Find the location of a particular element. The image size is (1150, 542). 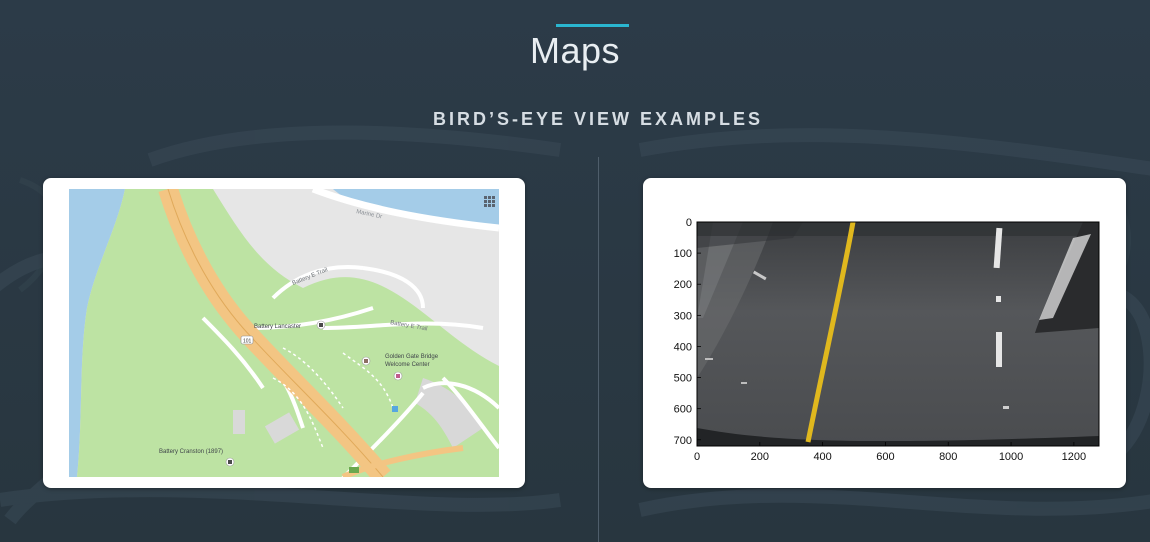

x-tick-label: 1200 is located at coordinates (1074, 457).